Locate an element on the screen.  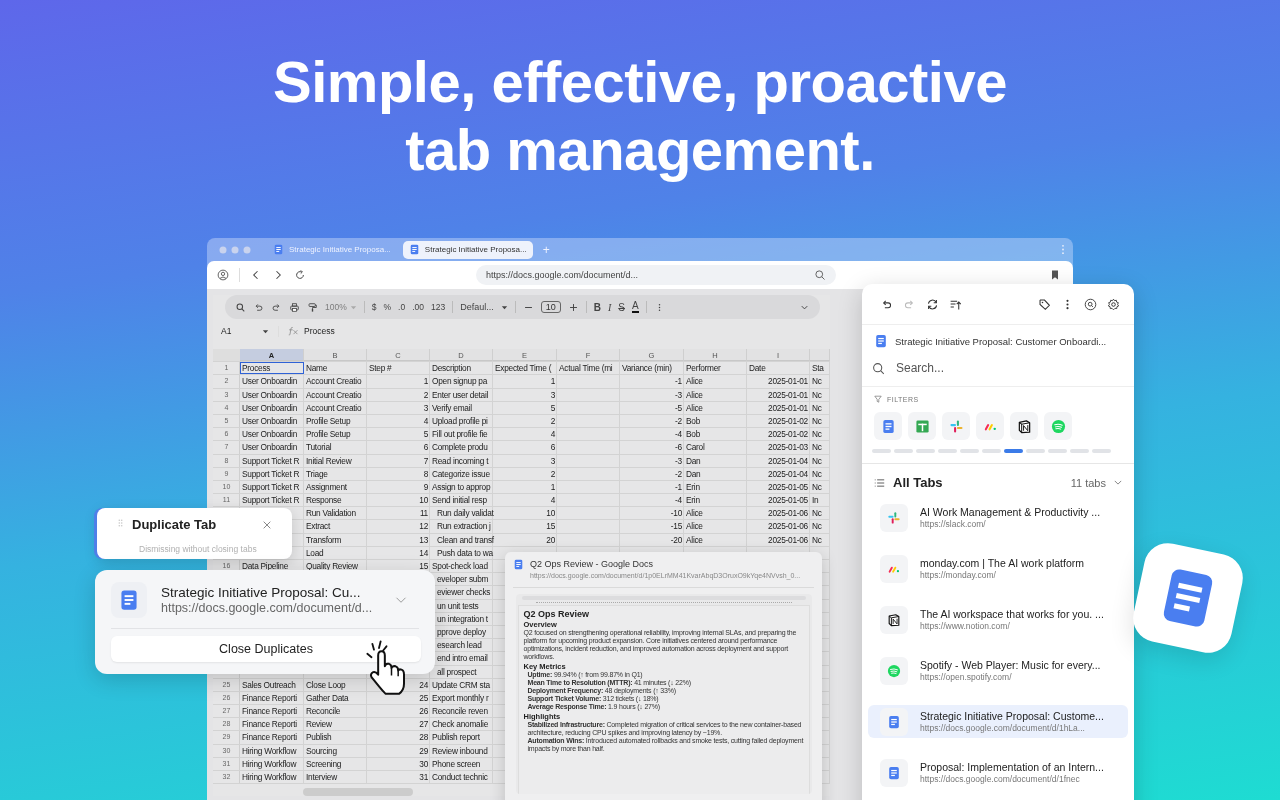
more-formats-button: 123 is located at coordinates (438, 307).